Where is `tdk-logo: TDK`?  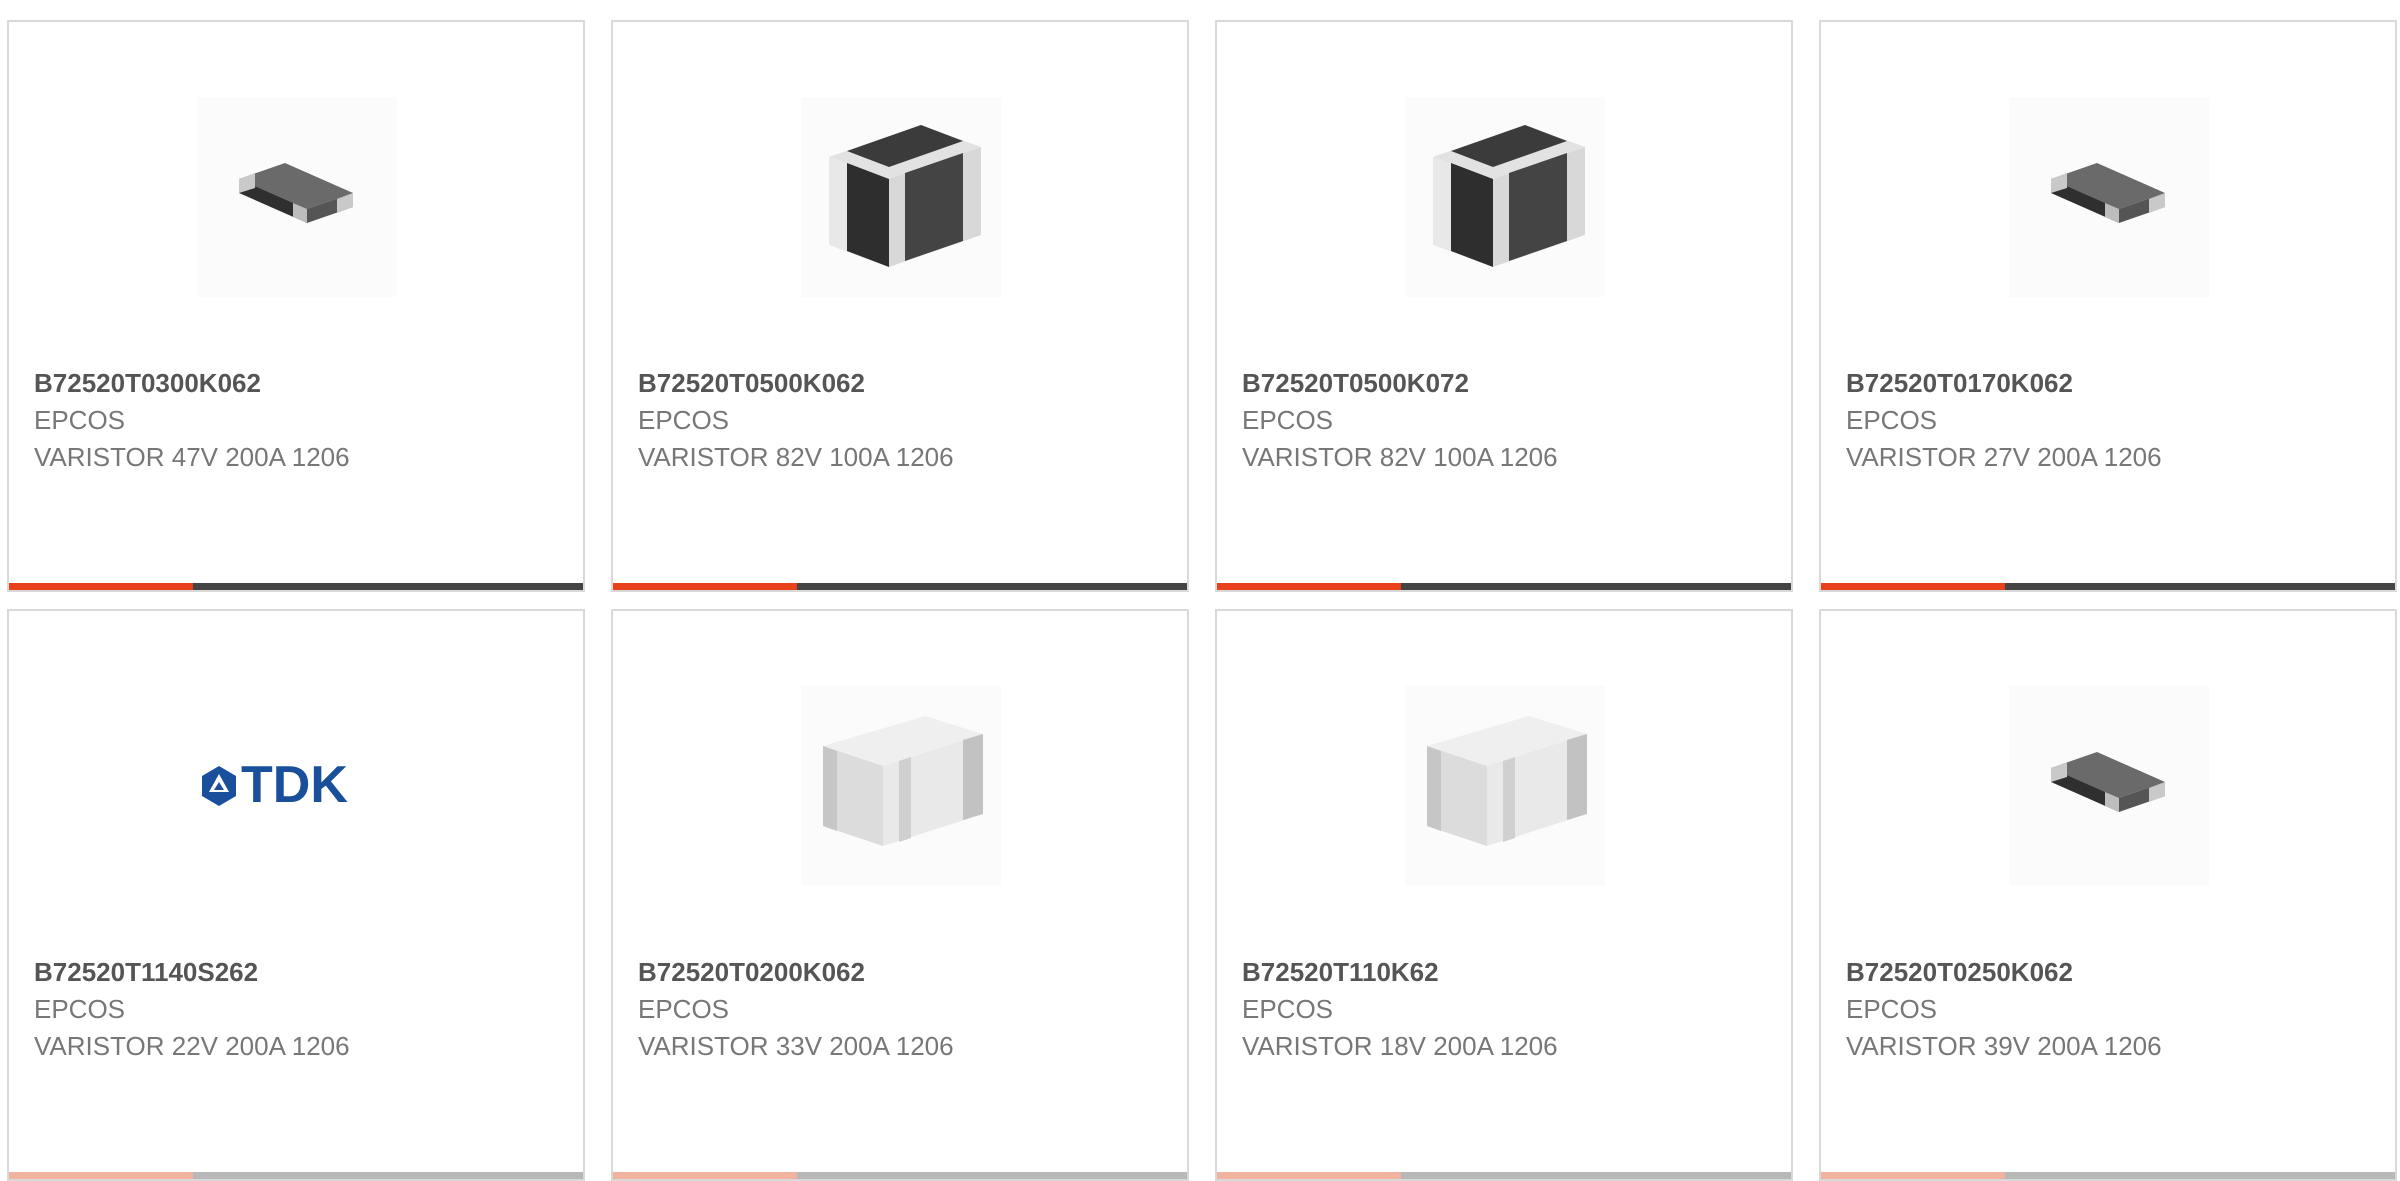
tdk-logo: TDK is located at coordinates (297, 786).